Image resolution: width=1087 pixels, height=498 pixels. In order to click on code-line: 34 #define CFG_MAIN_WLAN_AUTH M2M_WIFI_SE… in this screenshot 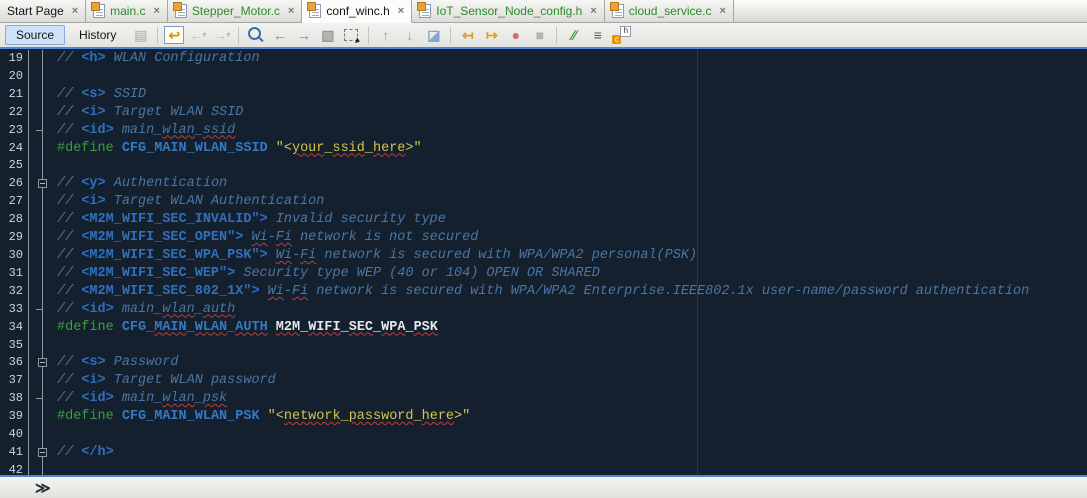, I will do `click(543, 327)`.